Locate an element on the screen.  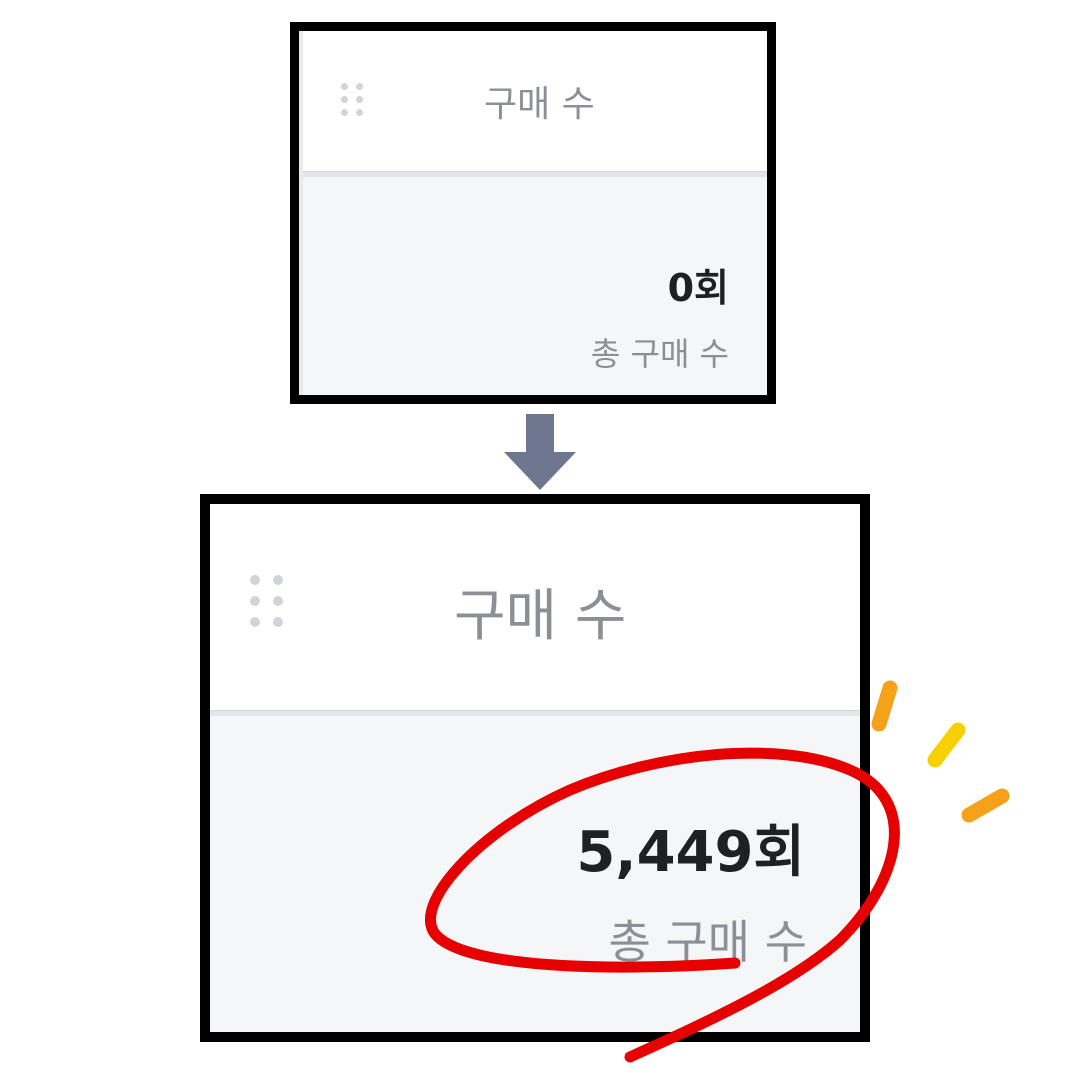
purchase-count-value: 0회 is located at coordinates (698, 288).